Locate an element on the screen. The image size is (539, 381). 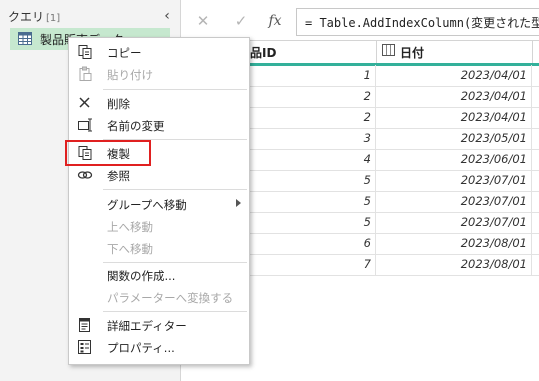
queries-title-label: クエリ is located at coordinates (26, 17).